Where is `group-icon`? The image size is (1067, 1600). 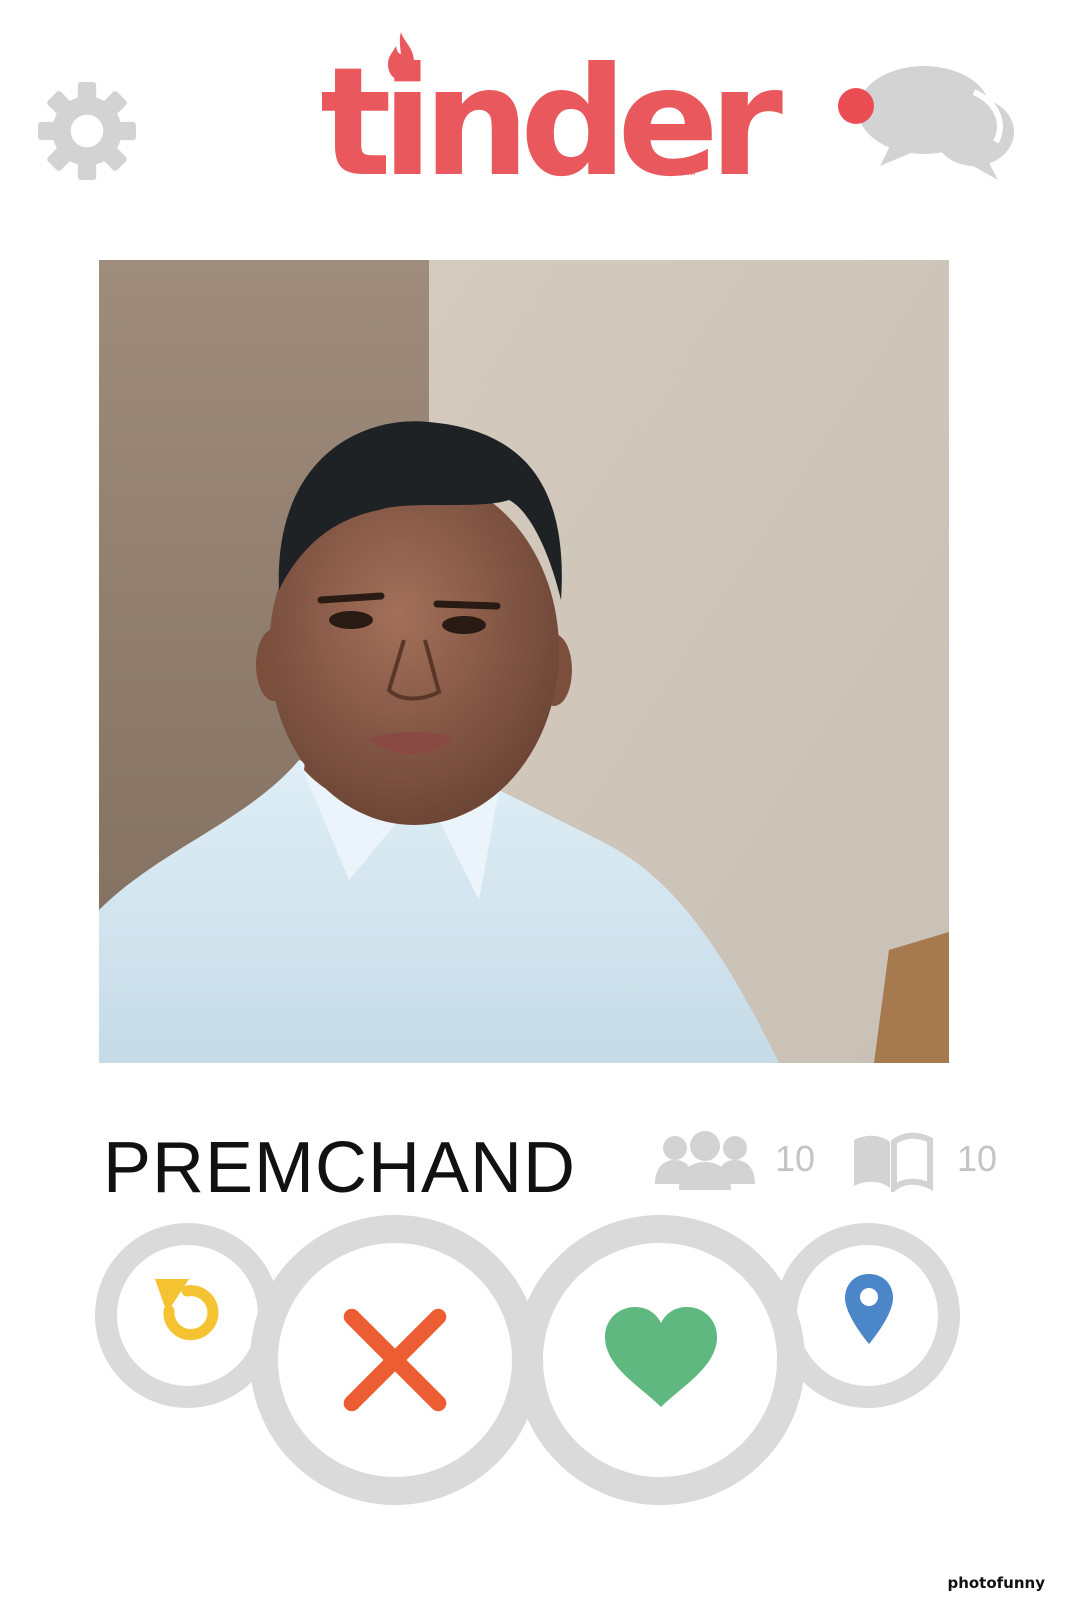
group-icon is located at coordinates (705, 1160).